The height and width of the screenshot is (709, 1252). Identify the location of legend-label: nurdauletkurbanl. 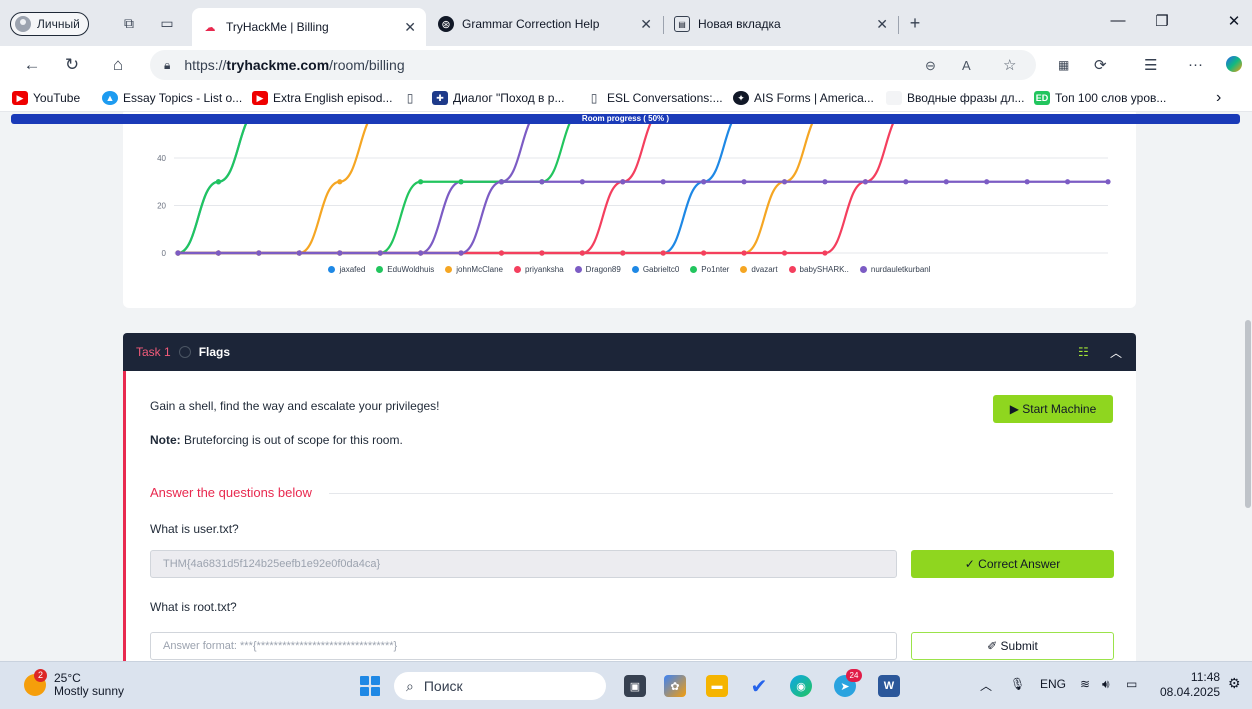
(900, 269).